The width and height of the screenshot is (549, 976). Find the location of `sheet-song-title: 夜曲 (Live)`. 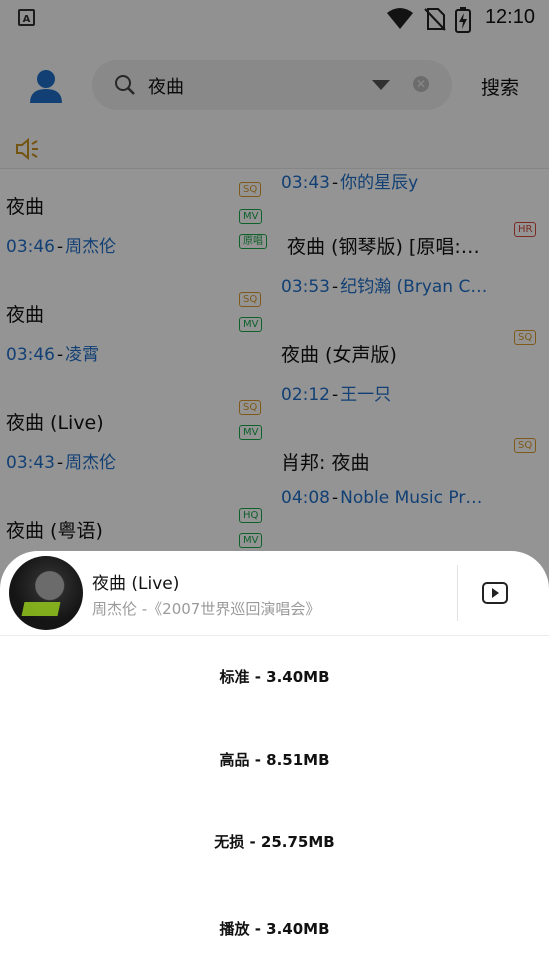

sheet-song-title: 夜曲 (Live) is located at coordinates (136, 584).